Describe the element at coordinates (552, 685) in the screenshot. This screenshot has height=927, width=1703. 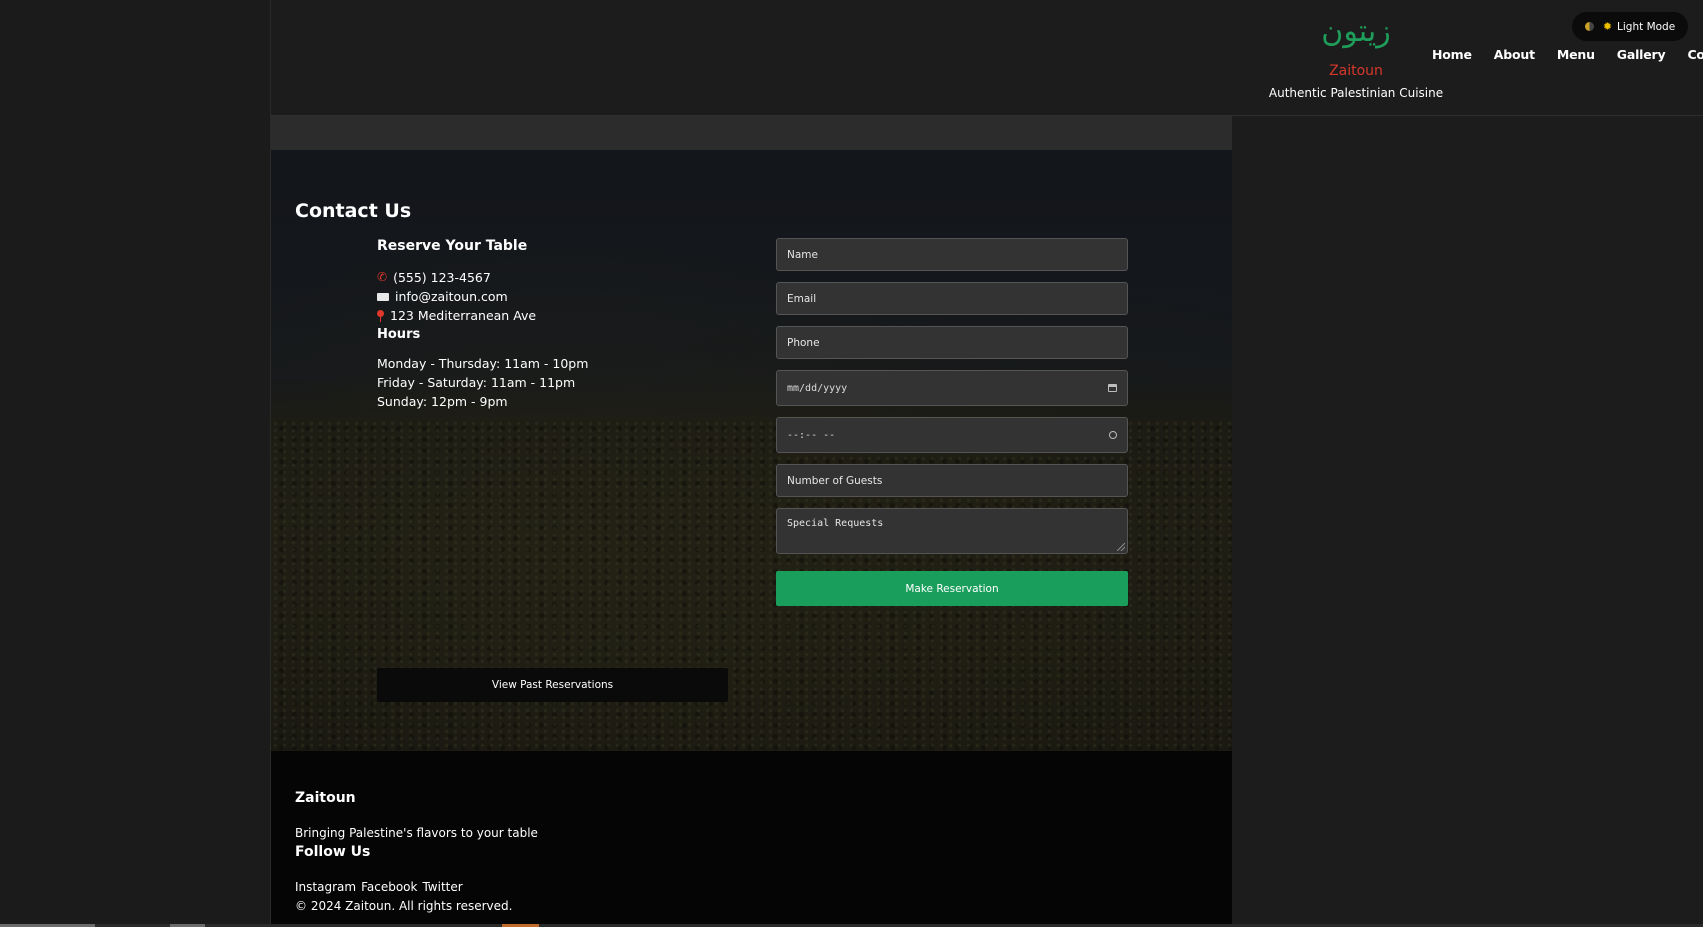
I see `view-past-reservations-button: View Past Reservations` at that location.